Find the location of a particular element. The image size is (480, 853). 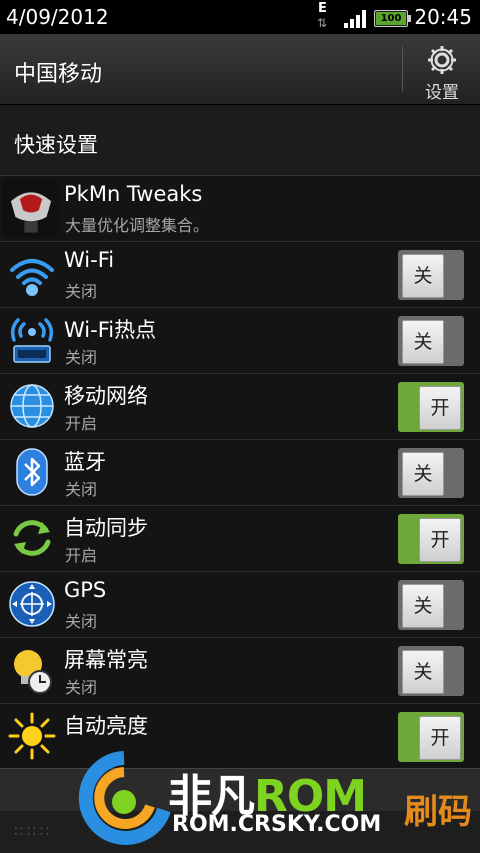

item-name: 屏幕常亮 is located at coordinates (106, 660).